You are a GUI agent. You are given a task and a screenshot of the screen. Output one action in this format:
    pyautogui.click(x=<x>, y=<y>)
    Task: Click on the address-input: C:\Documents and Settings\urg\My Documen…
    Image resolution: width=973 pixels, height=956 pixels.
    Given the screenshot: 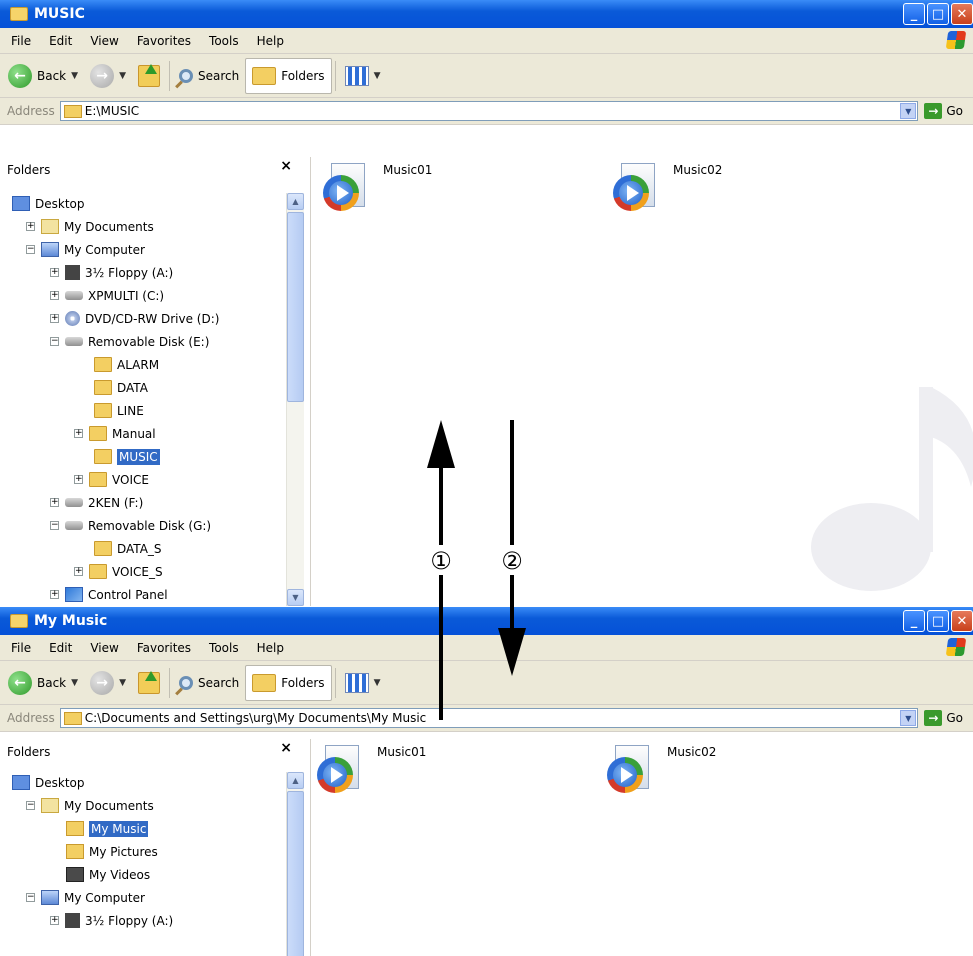 What is the action you would take?
    pyautogui.click(x=489, y=718)
    